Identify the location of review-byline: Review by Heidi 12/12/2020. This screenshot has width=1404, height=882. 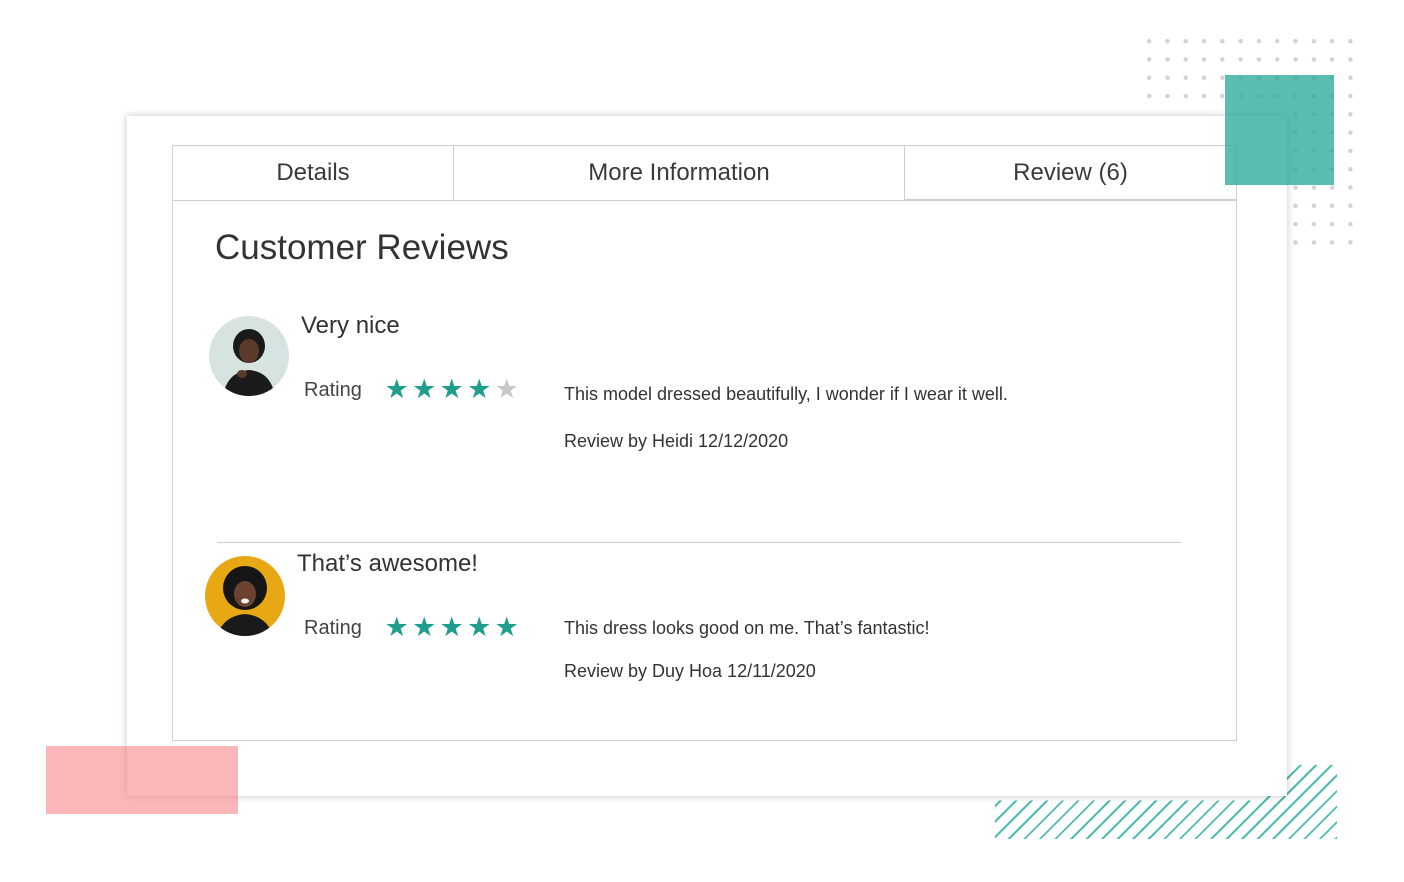
(676, 441).